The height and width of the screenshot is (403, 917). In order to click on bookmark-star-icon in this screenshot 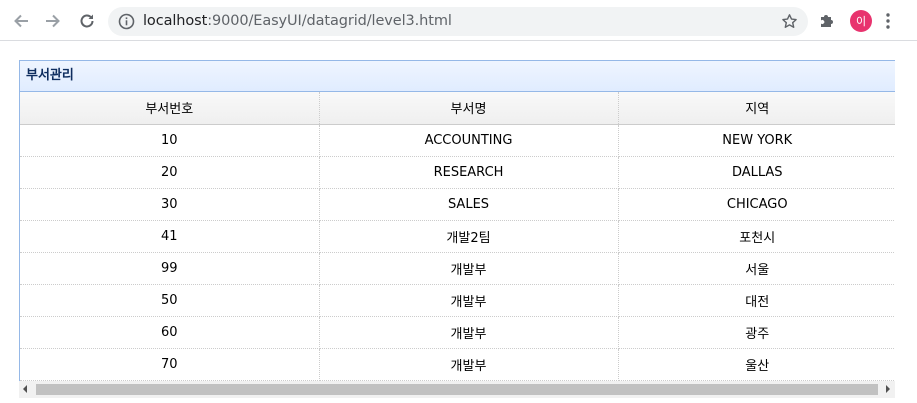, I will do `click(789, 23)`.